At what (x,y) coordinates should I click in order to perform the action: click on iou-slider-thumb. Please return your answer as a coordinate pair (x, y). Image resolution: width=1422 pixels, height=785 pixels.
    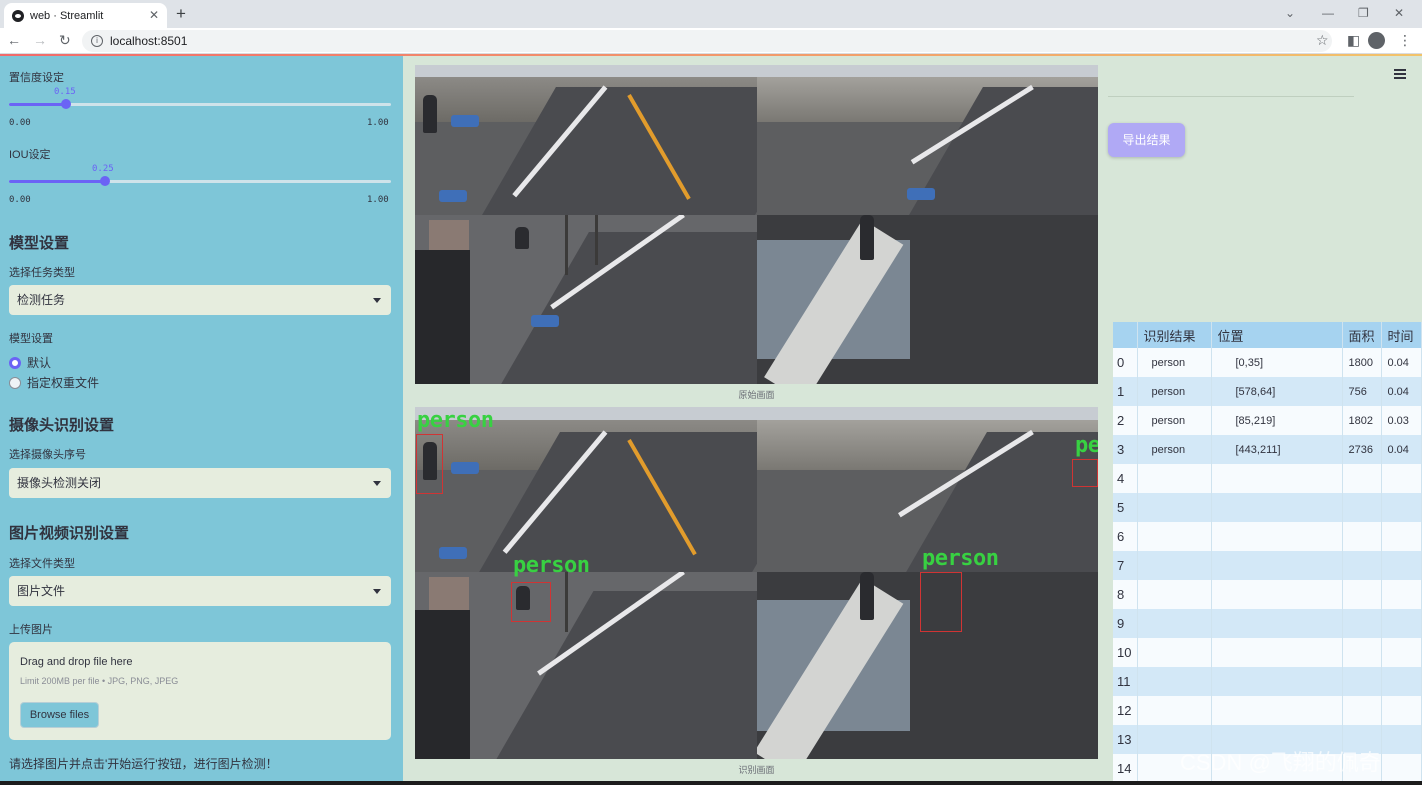
    Looking at the image, I should click on (105, 181).